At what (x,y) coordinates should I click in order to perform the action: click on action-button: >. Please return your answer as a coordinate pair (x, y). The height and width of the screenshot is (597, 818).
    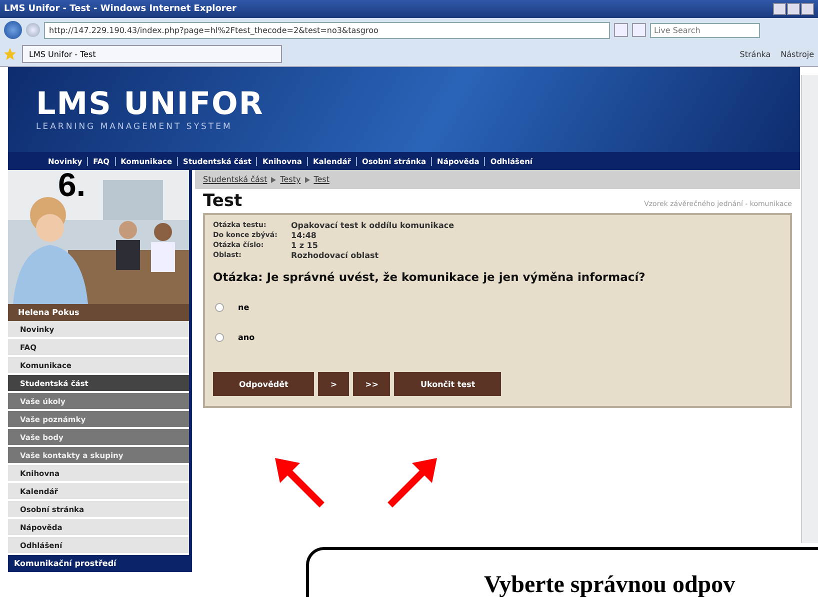
    Looking at the image, I should click on (334, 384).